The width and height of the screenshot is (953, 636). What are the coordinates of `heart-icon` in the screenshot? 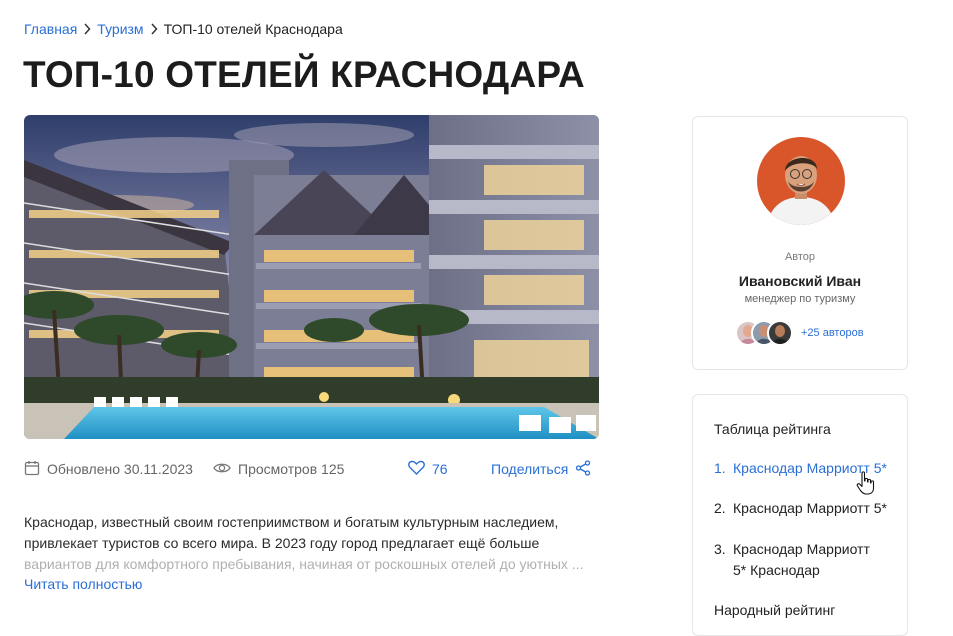 It's located at (416, 469).